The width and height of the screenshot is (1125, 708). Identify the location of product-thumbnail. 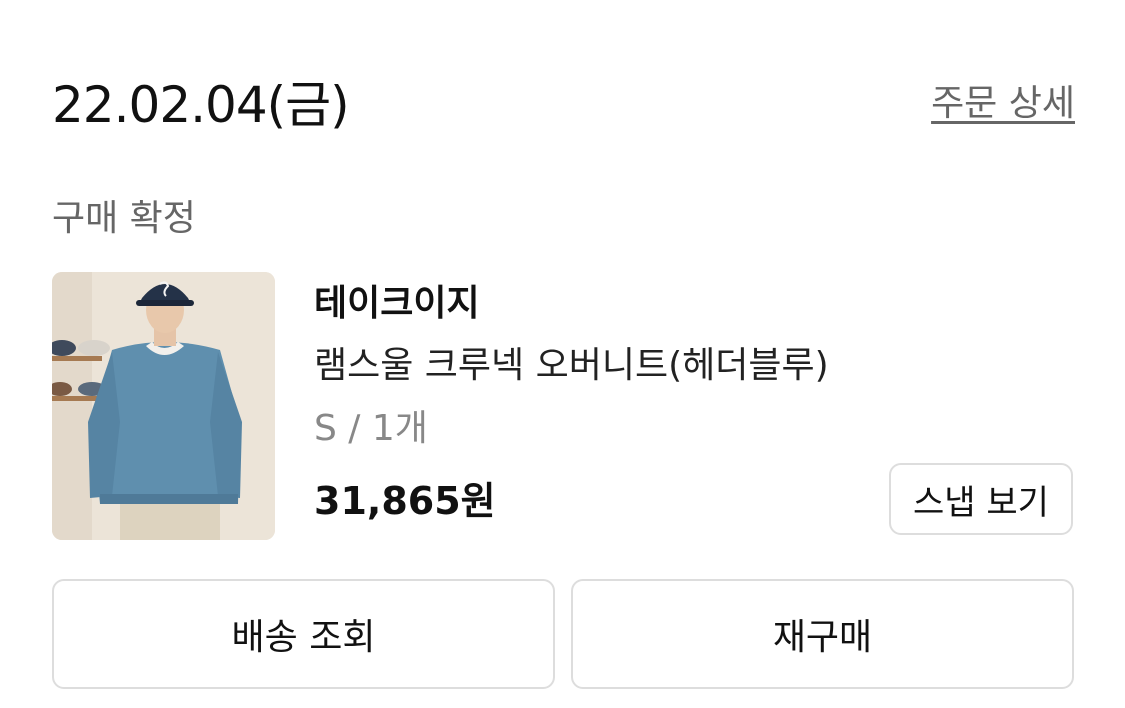
(163, 406).